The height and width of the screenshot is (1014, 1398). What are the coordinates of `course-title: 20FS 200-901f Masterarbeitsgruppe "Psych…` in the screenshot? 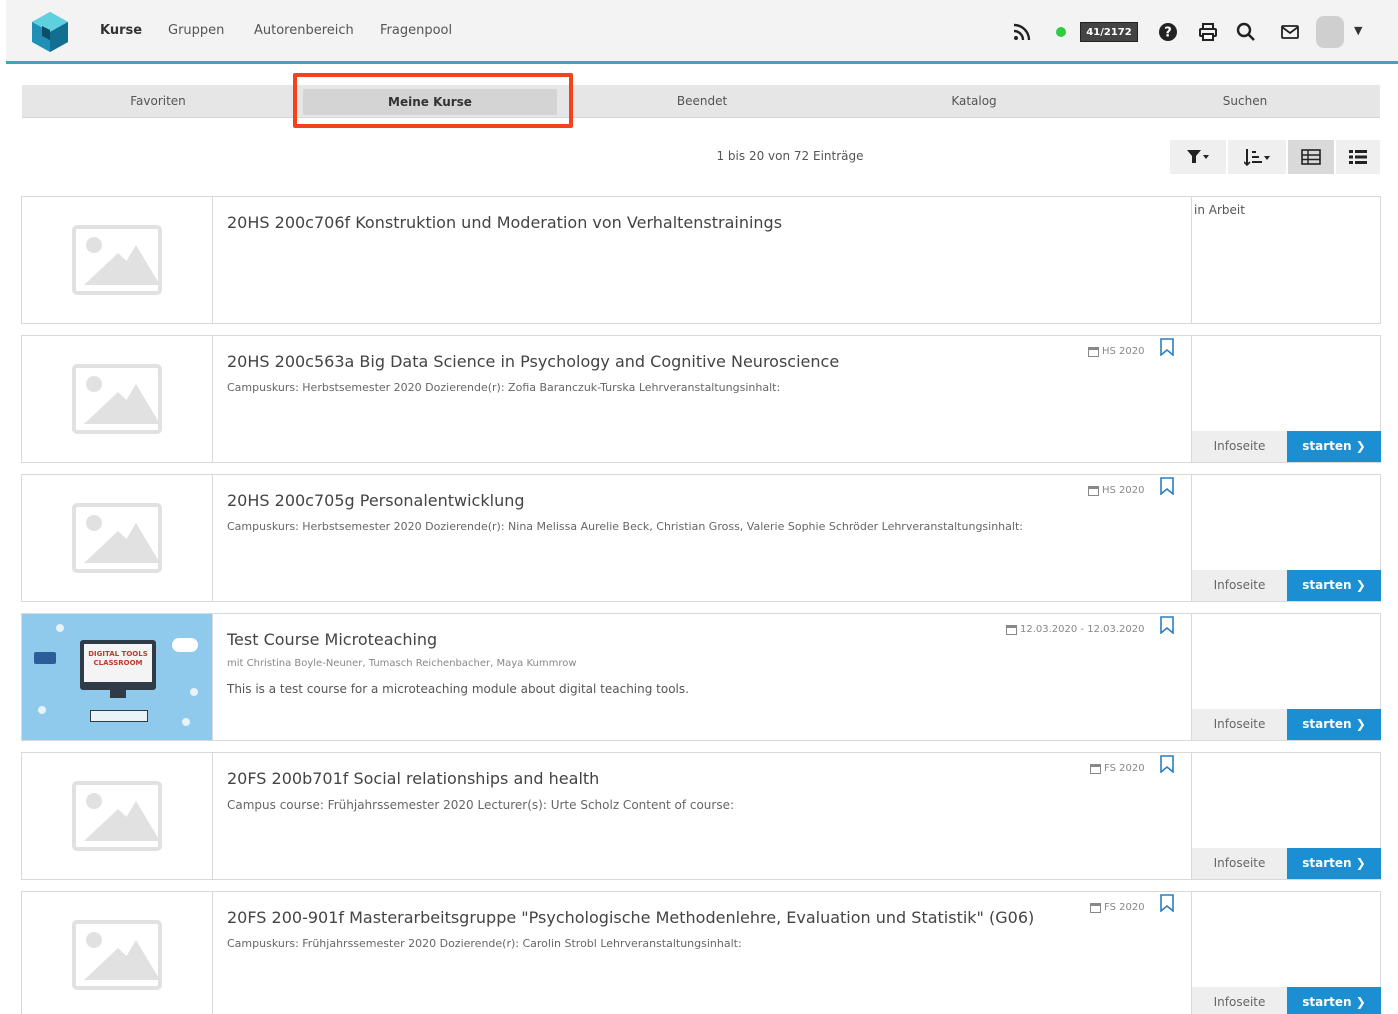 It's located at (630, 917).